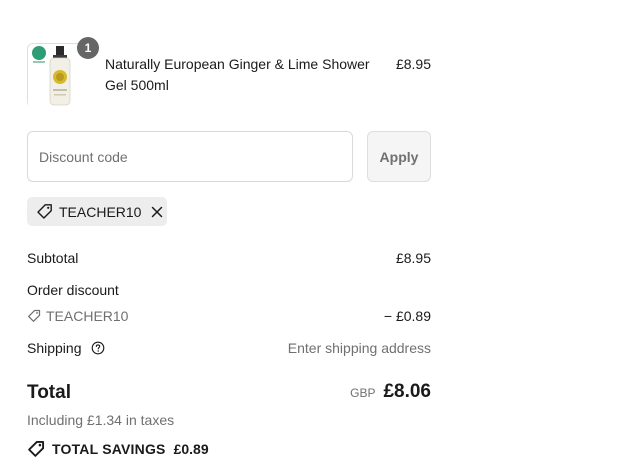 The height and width of the screenshot is (469, 622). What do you see at coordinates (101, 420) in the screenshot?
I see `taxes-note: Including £1.34 in taxes` at bounding box center [101, 420].